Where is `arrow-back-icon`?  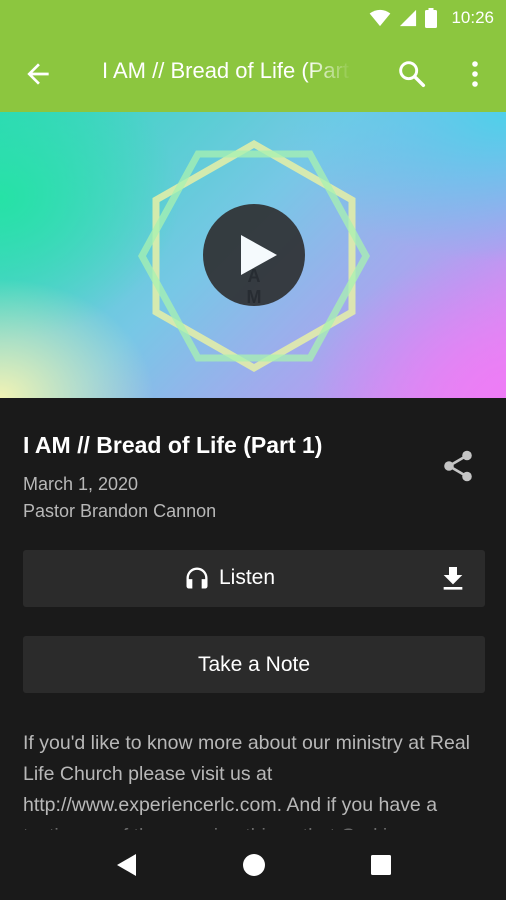
arrow-back-icon is located at coordinates (38, 74).